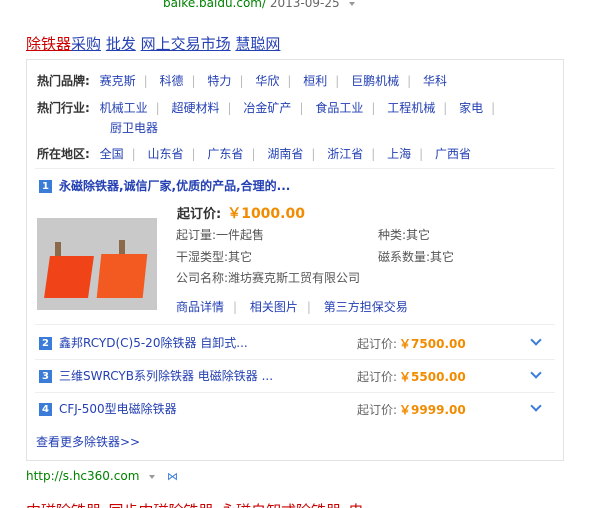 The width and height of the screenshot is (608, 508). What do you see at coordinates (121, 44) in the screenshot?
I see `title-part-2: 批发` at bounding box center [121, 44].